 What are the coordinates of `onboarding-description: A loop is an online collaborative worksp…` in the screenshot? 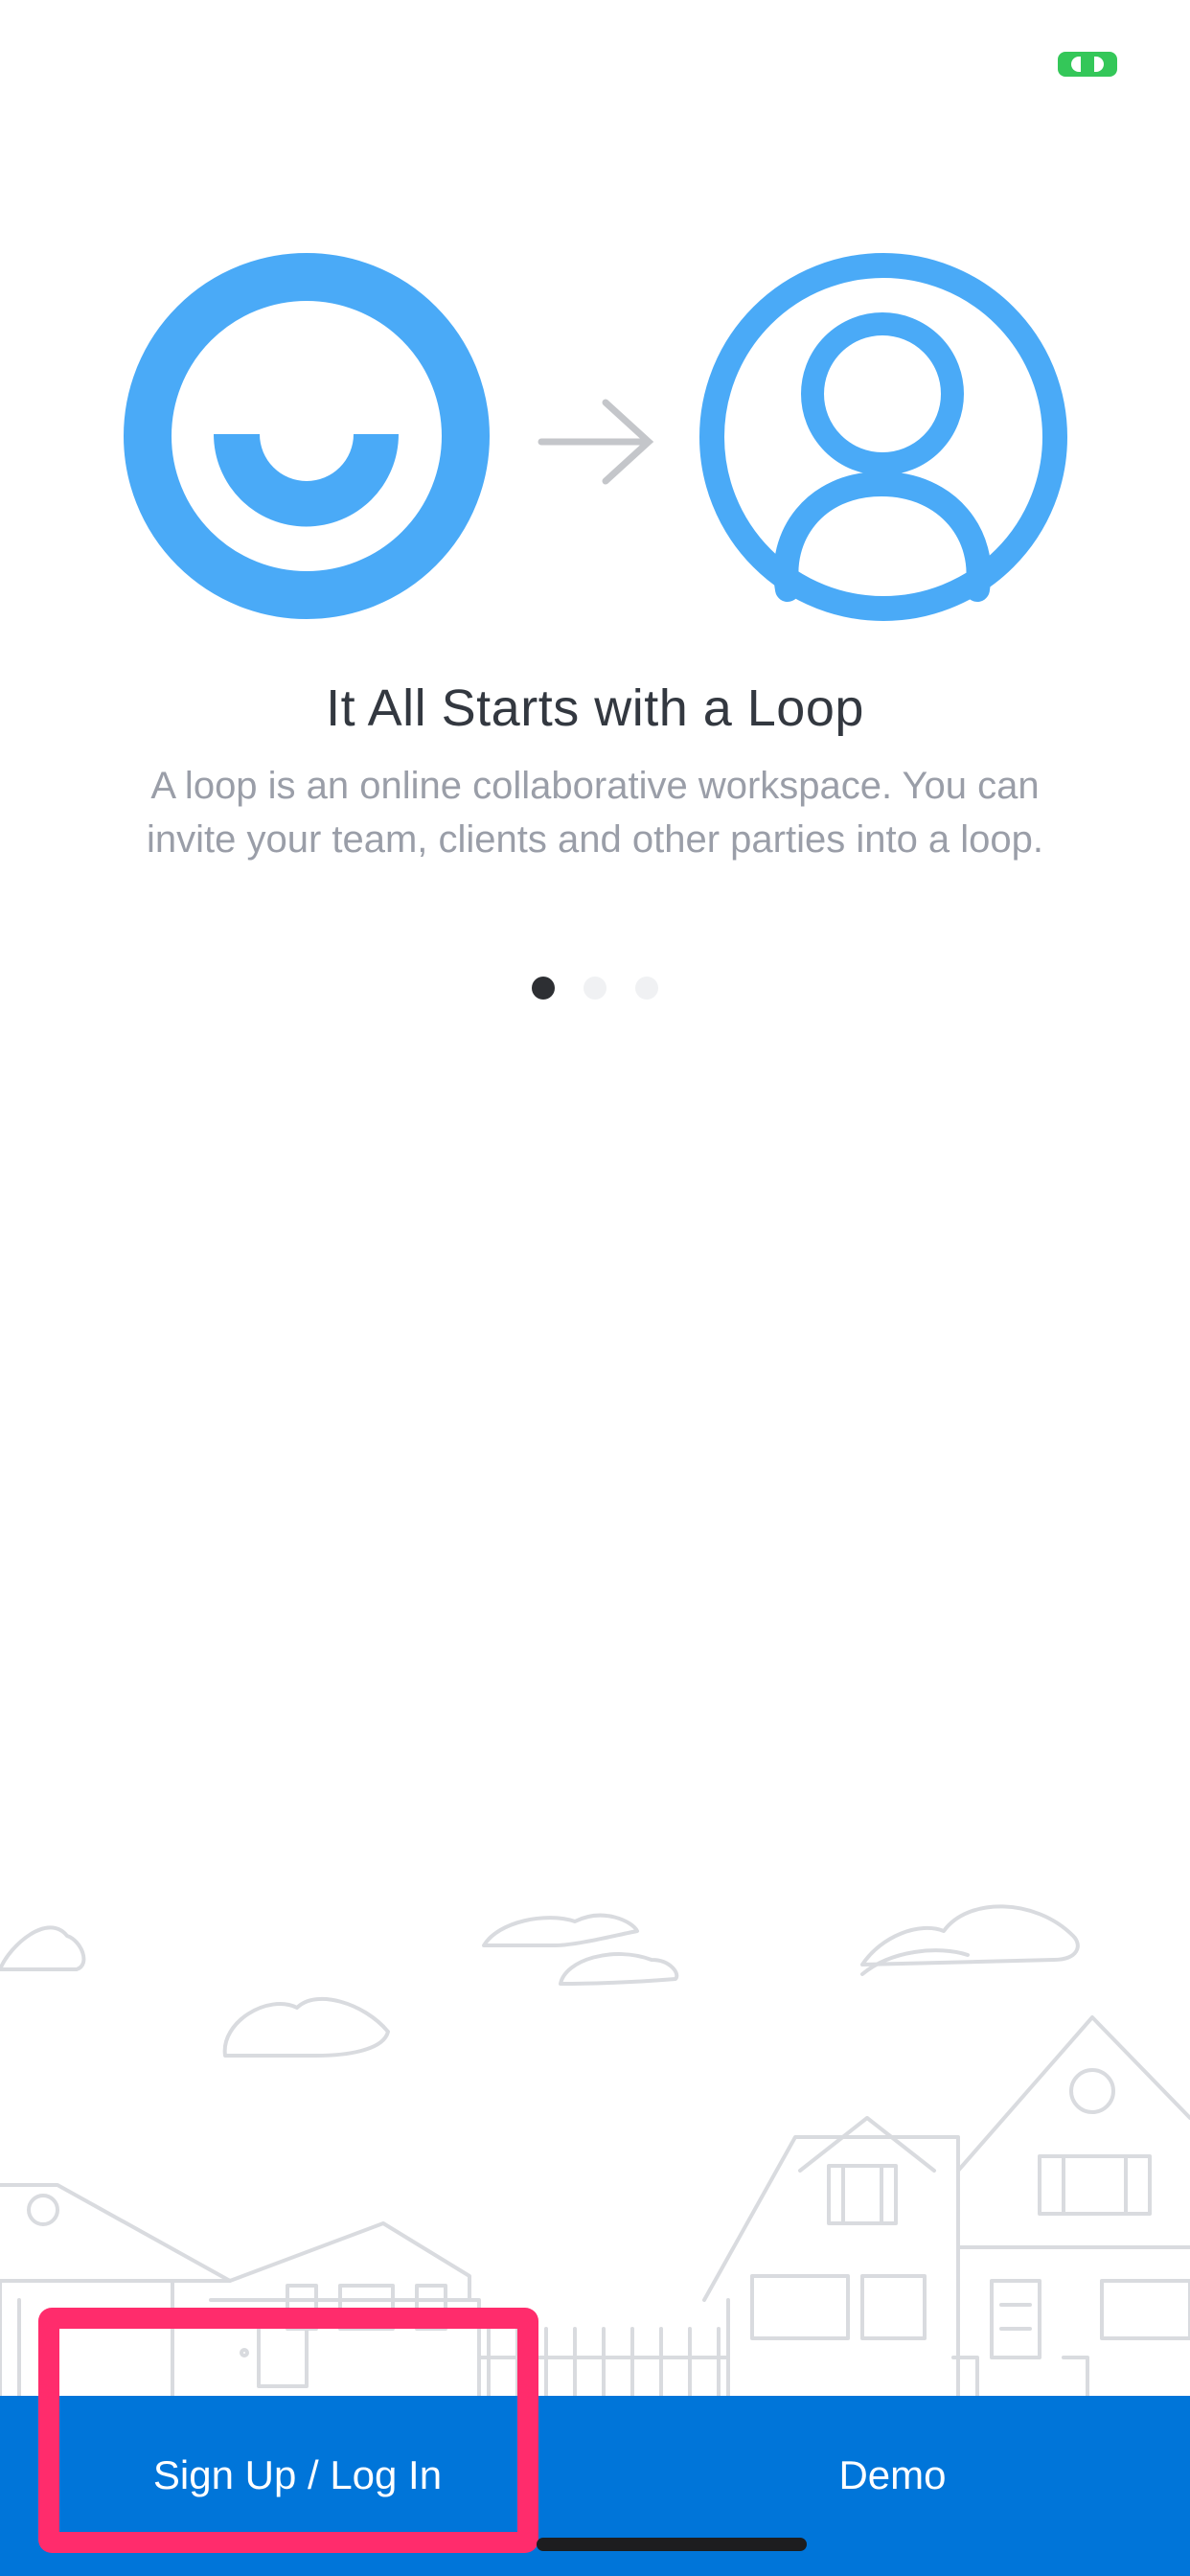 It's located at (595, 813).